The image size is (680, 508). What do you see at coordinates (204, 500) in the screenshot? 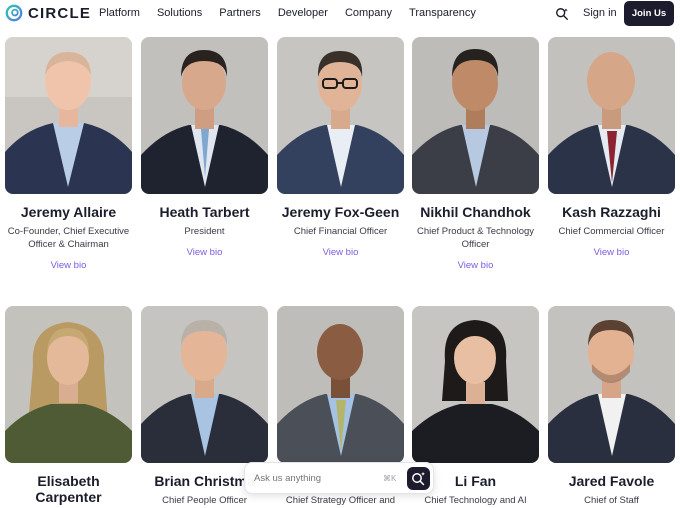
I see `member-role: Chief People Officer` at bounding box center [204, 500].